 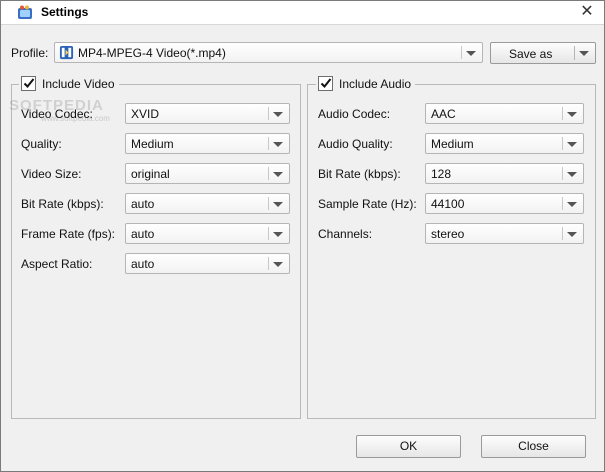 I want to click on profile-value: MP4-MPEG-4 Video(*.mp4), so click(x=152, y=53).